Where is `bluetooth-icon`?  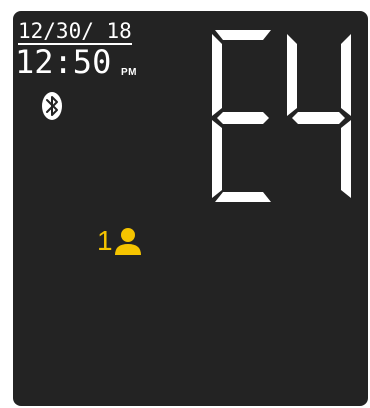
bluetooth-icon is located at coordinates (52, 106).